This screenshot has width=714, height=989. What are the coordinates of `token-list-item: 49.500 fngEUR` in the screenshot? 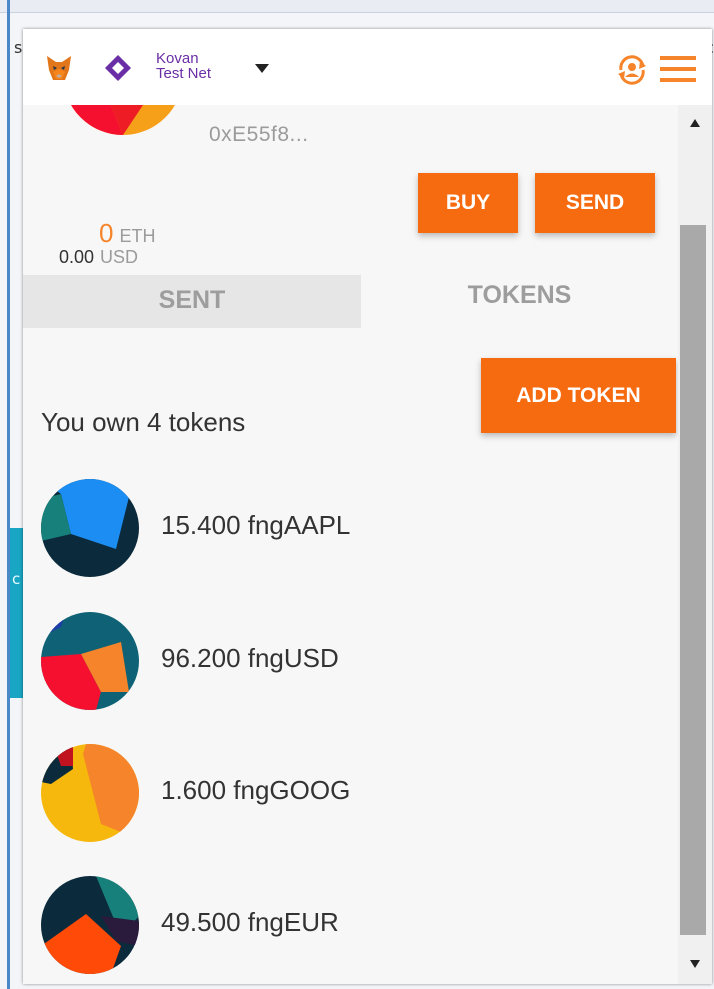 It's located at (351, 926).